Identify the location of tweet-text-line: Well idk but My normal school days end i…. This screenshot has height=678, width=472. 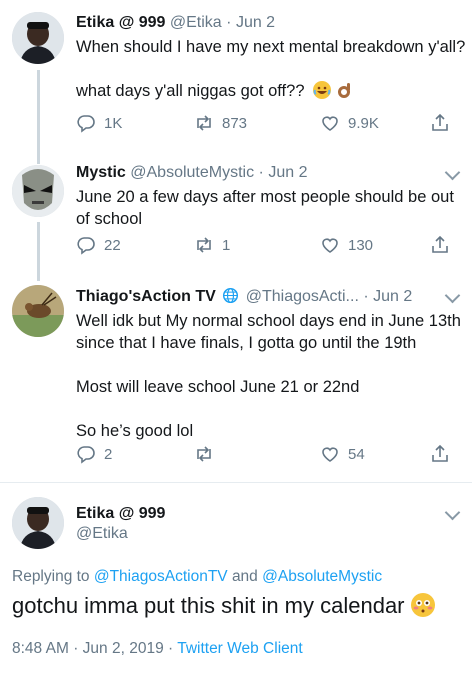
(268, 321).